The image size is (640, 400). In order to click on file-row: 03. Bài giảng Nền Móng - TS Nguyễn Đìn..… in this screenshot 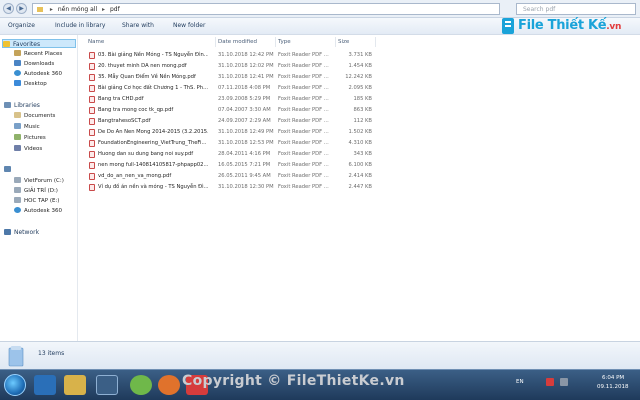, I will do `click(236, 55)`.